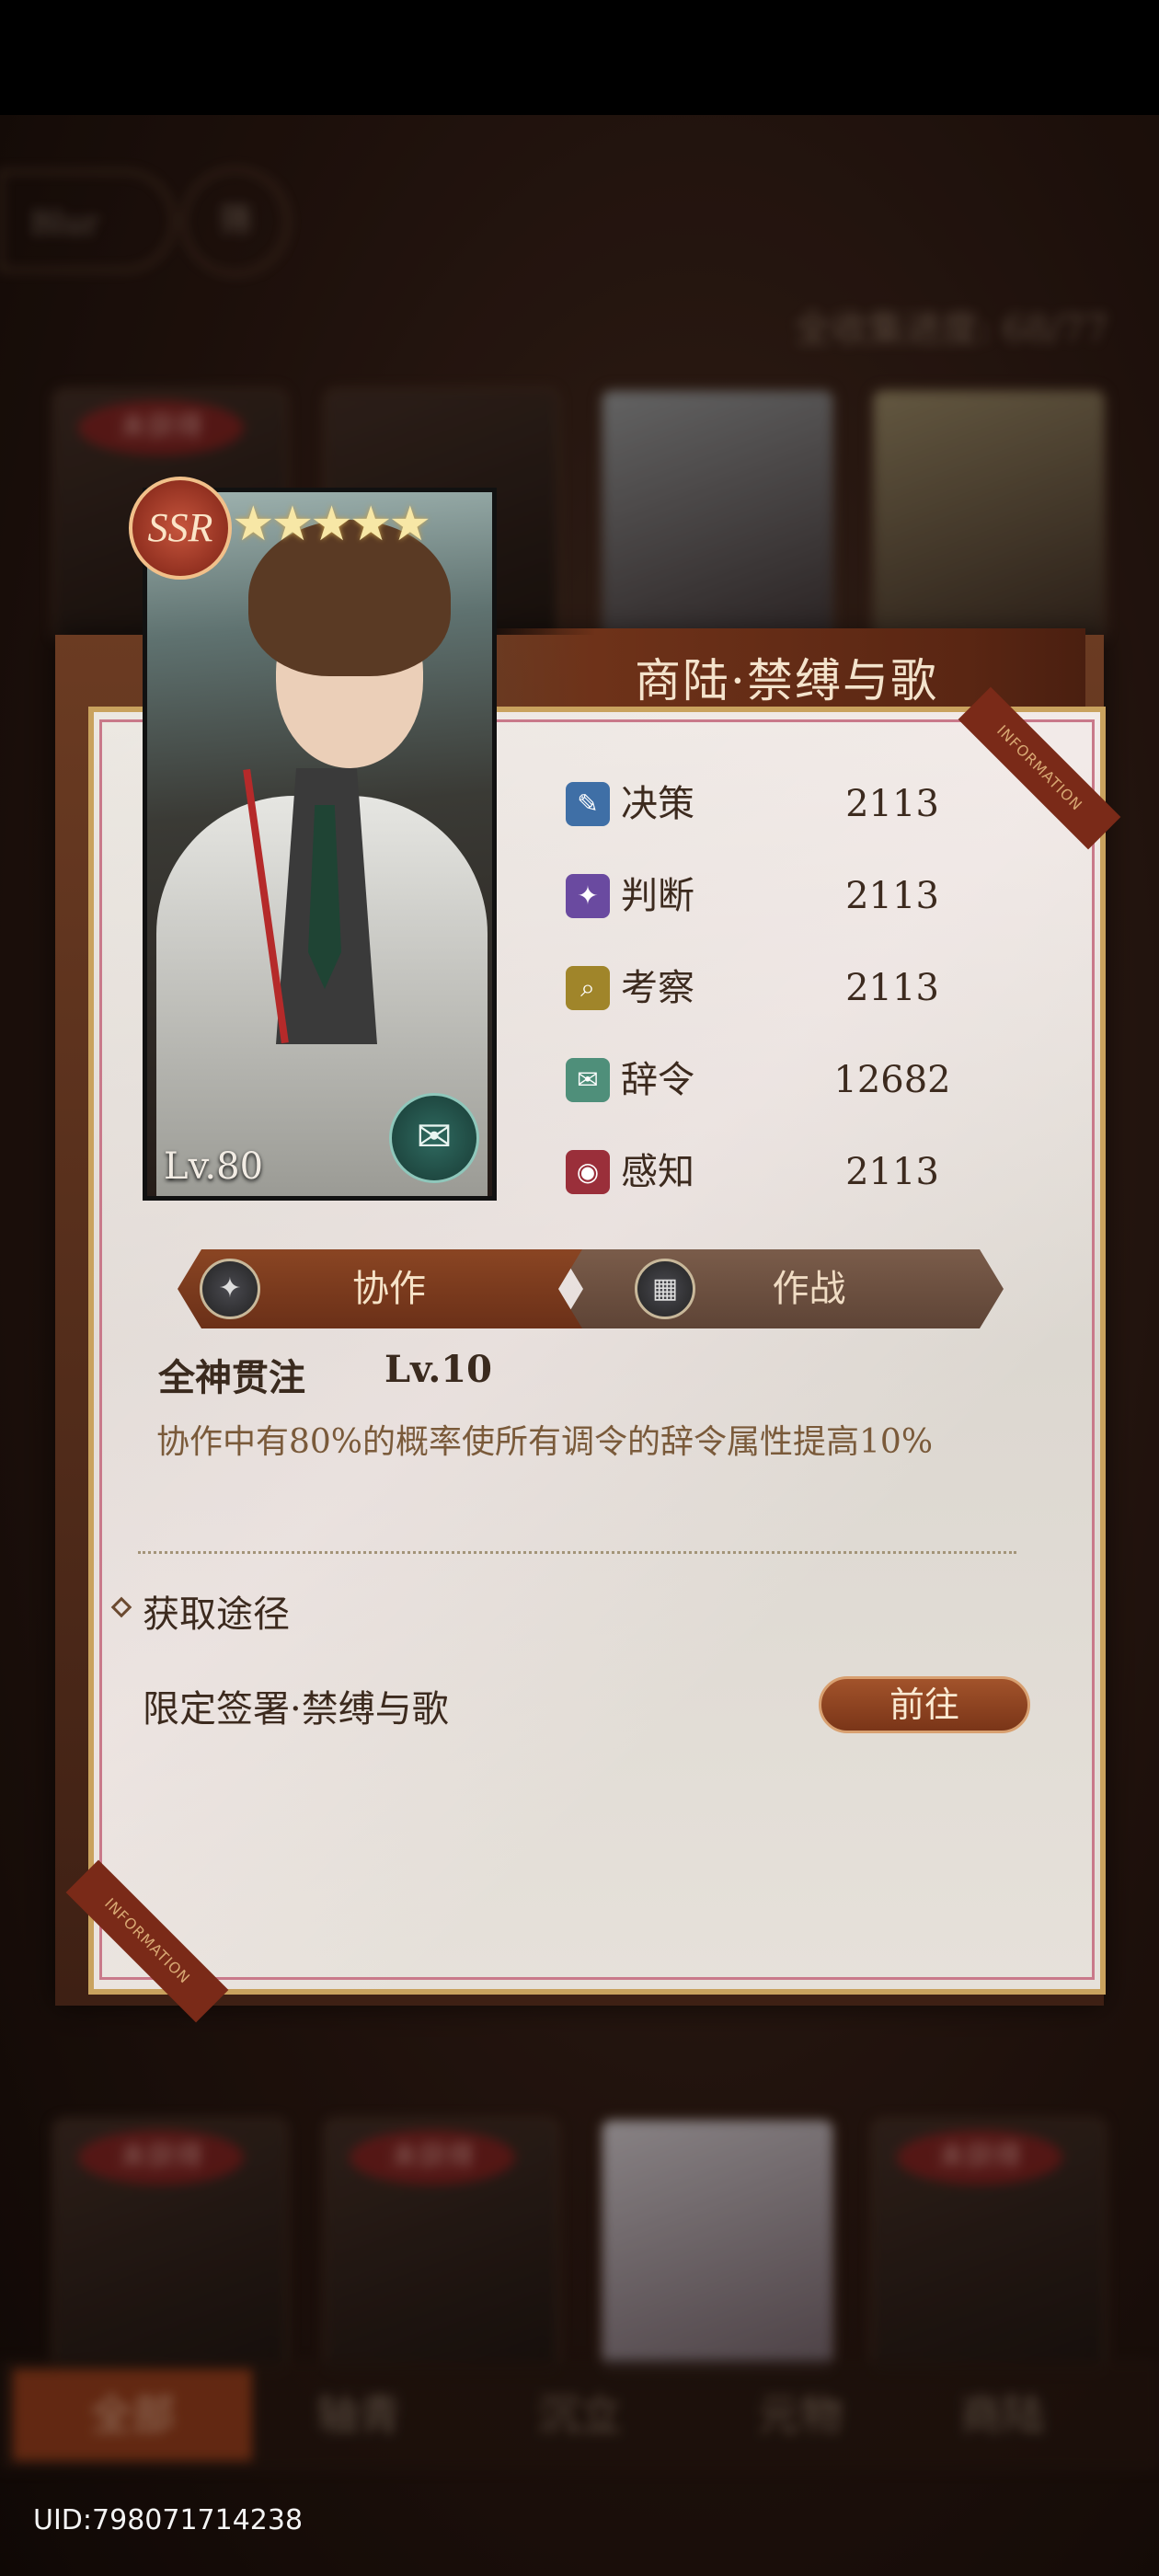 The width and height of the screenshot is (1159, 2576). What do you see at coordinates (892, 1080) in the screenshot?
I see `stat-value: 12682` at bounding box center [892, 1080].